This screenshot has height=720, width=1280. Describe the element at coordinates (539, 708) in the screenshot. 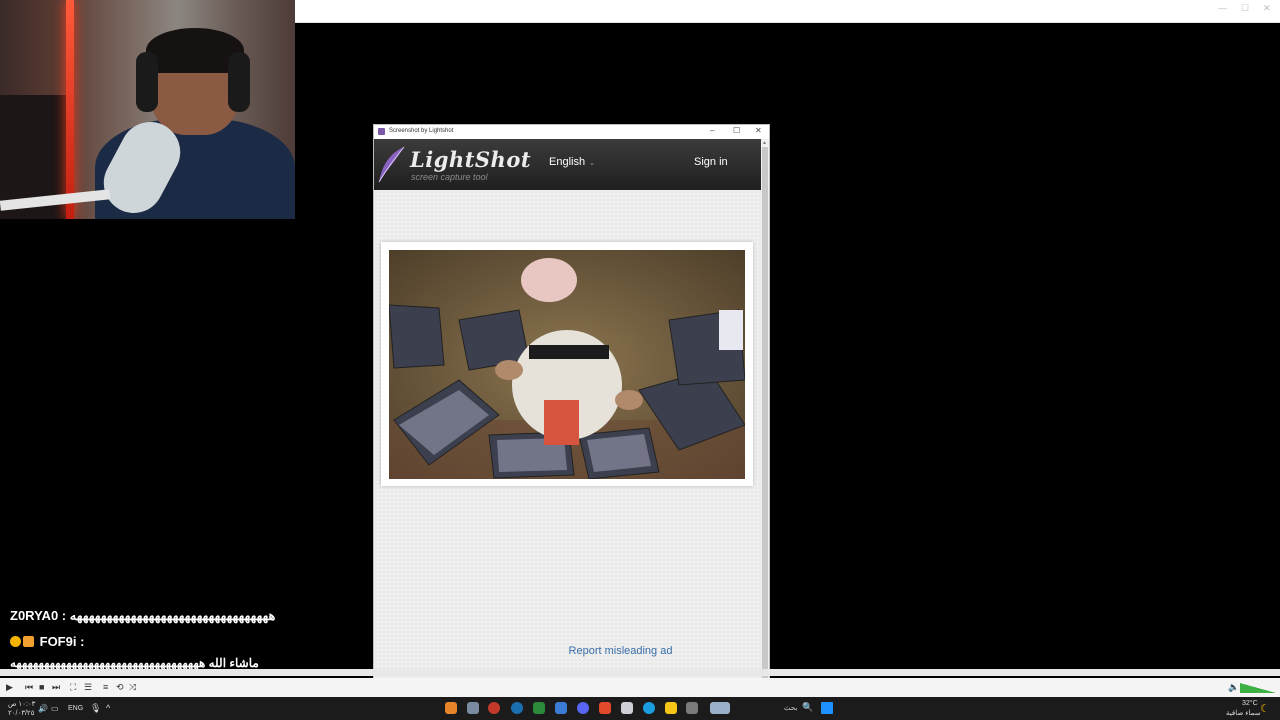

I see `terminal-icon` at that location.